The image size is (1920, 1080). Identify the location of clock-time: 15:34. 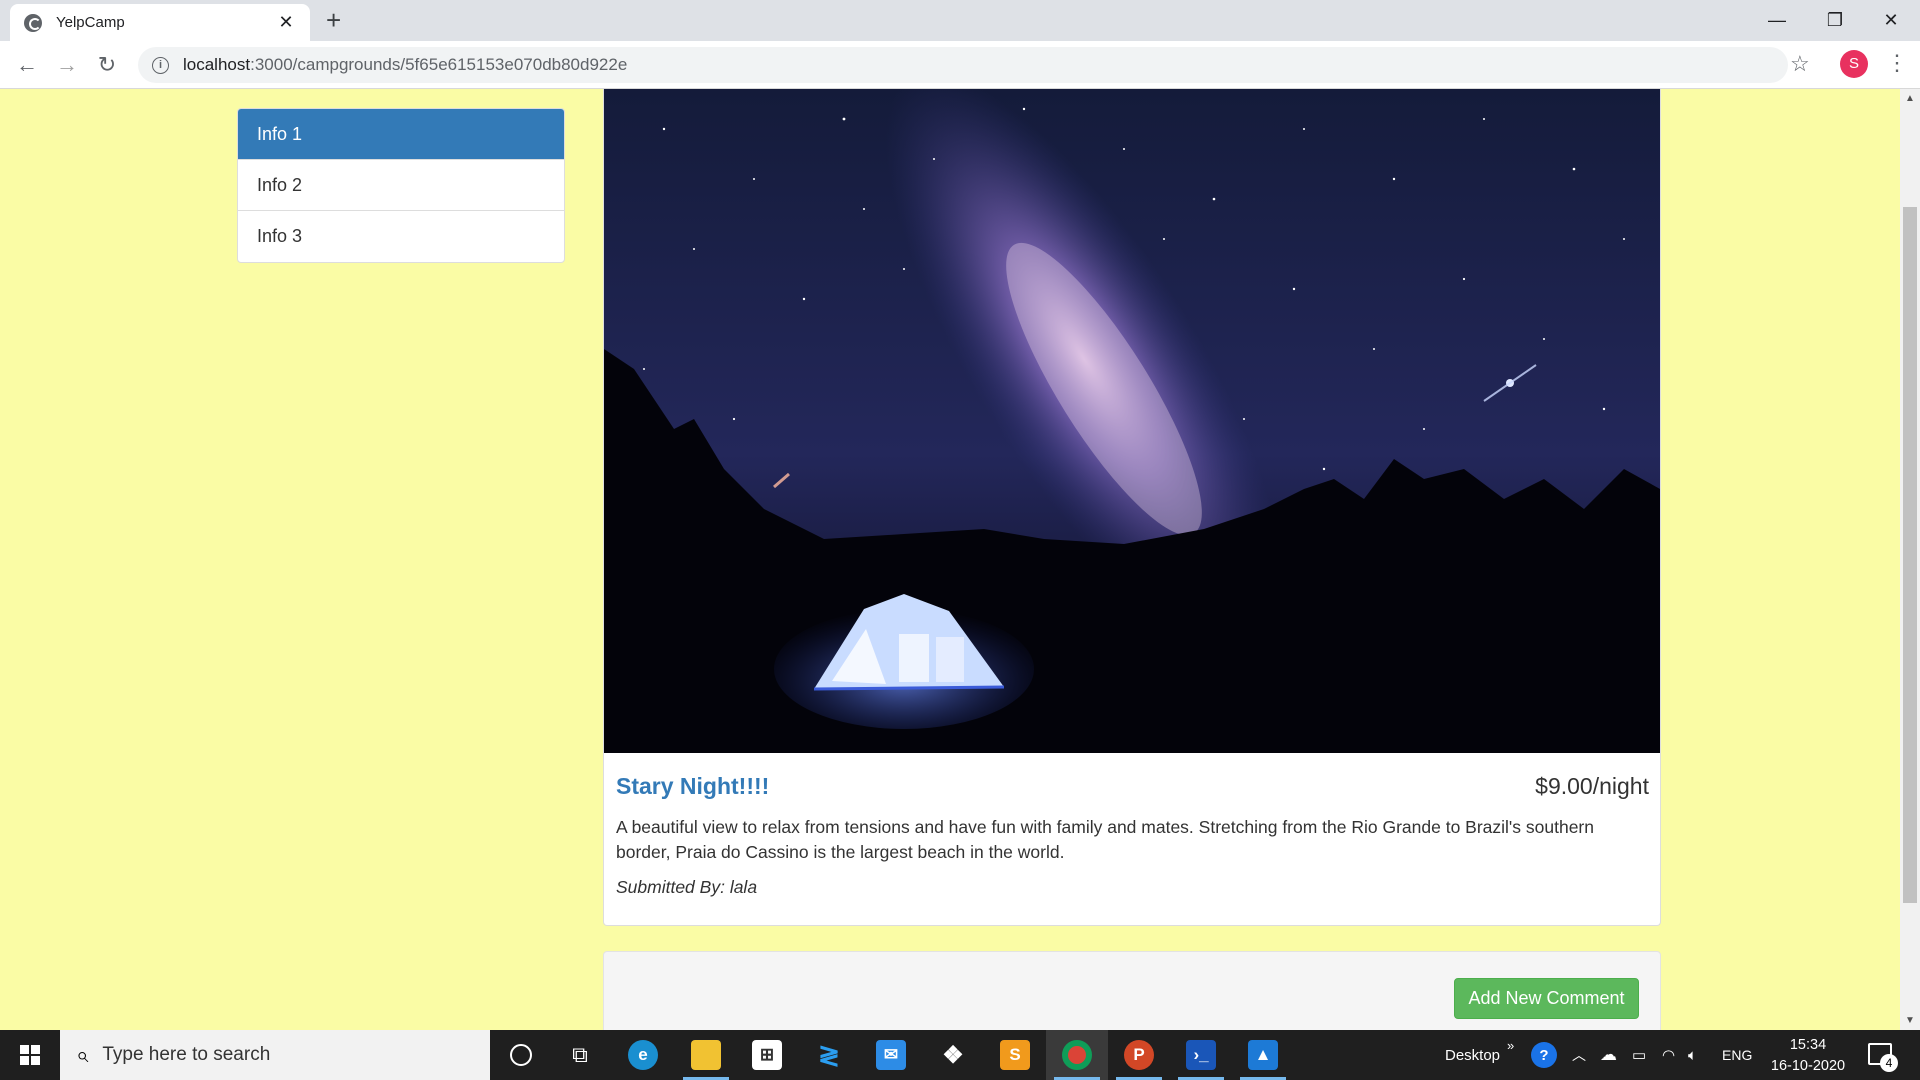
(1808, 1045).